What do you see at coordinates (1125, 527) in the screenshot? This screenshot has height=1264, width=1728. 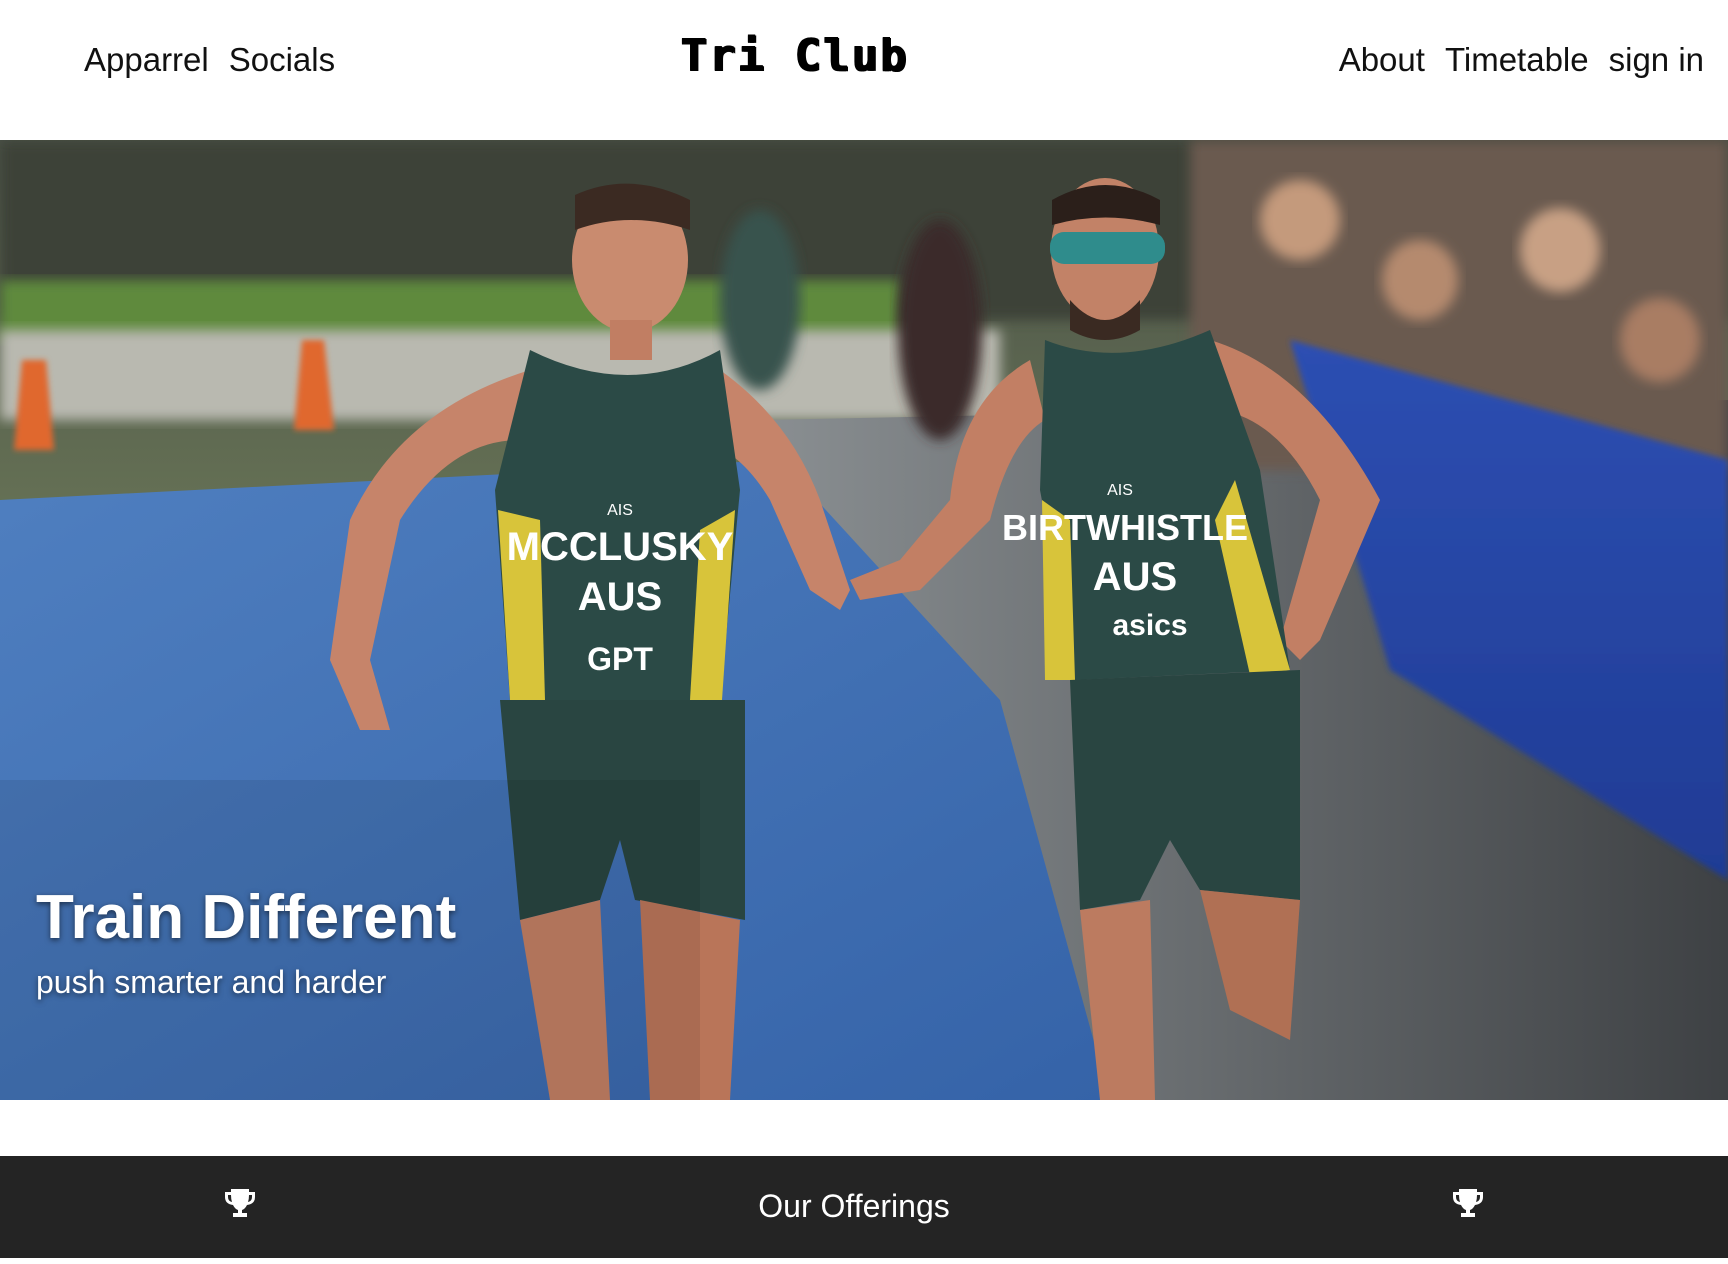 I see `athlete-right-name: BIRTWHISTLE` at bounding box center [1125, 527].